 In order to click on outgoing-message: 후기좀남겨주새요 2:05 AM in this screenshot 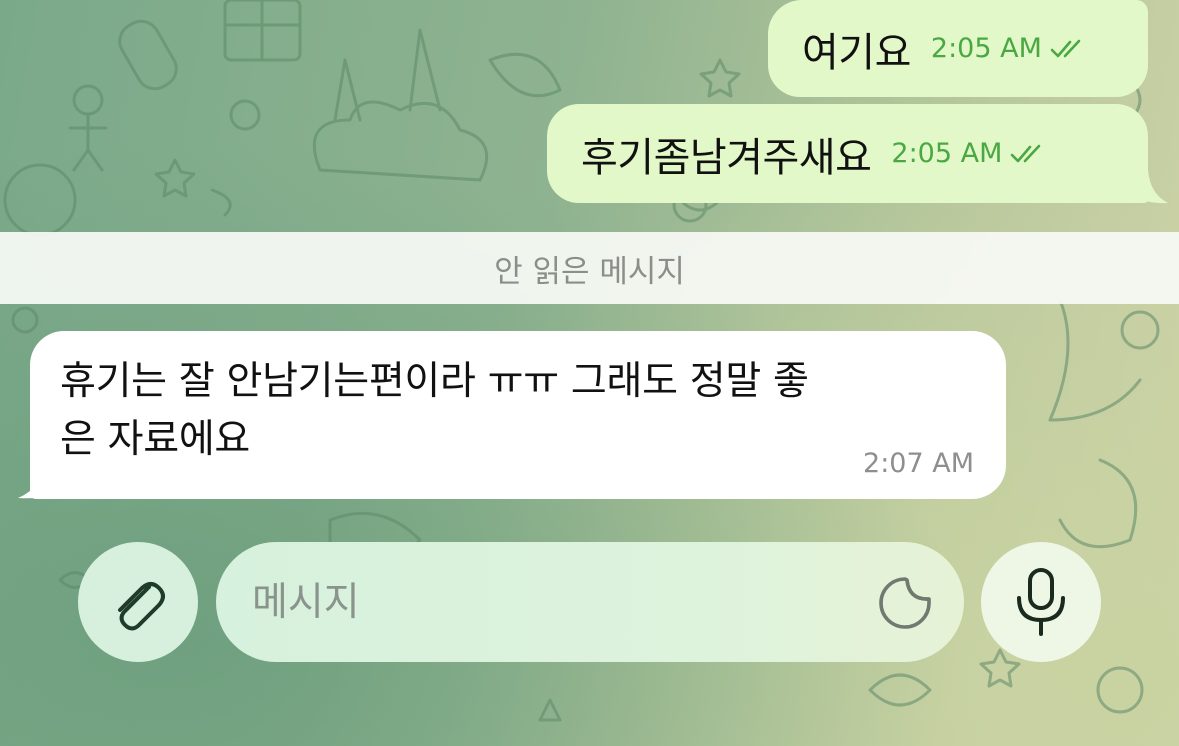, I will do `click(847, 153)`.